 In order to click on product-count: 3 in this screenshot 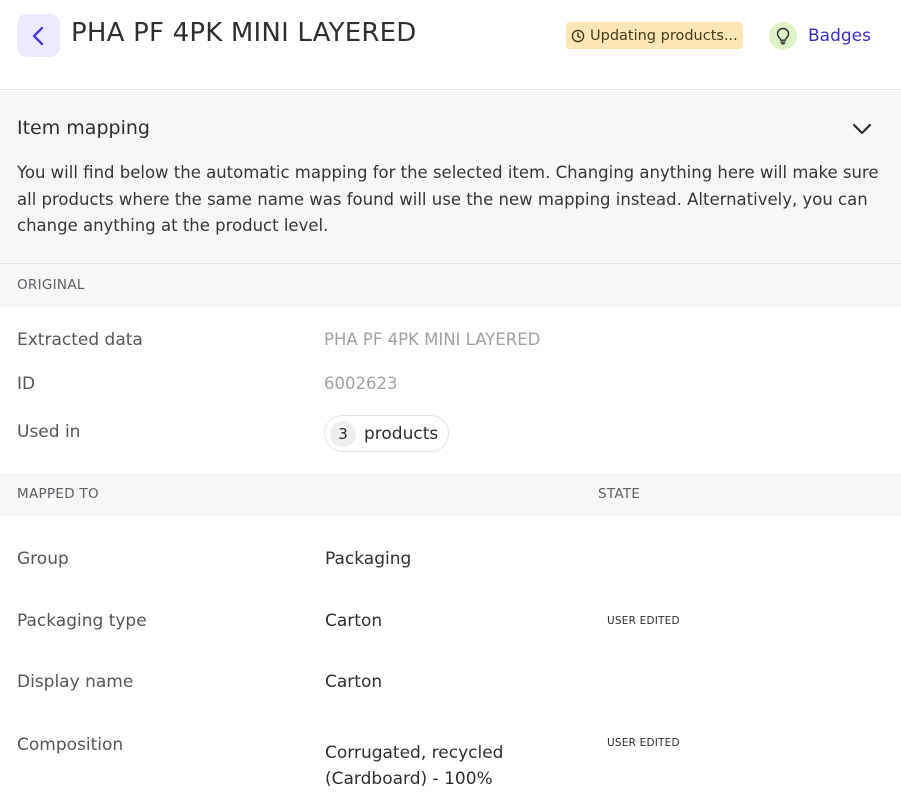, I will do `click(343, 433)`.